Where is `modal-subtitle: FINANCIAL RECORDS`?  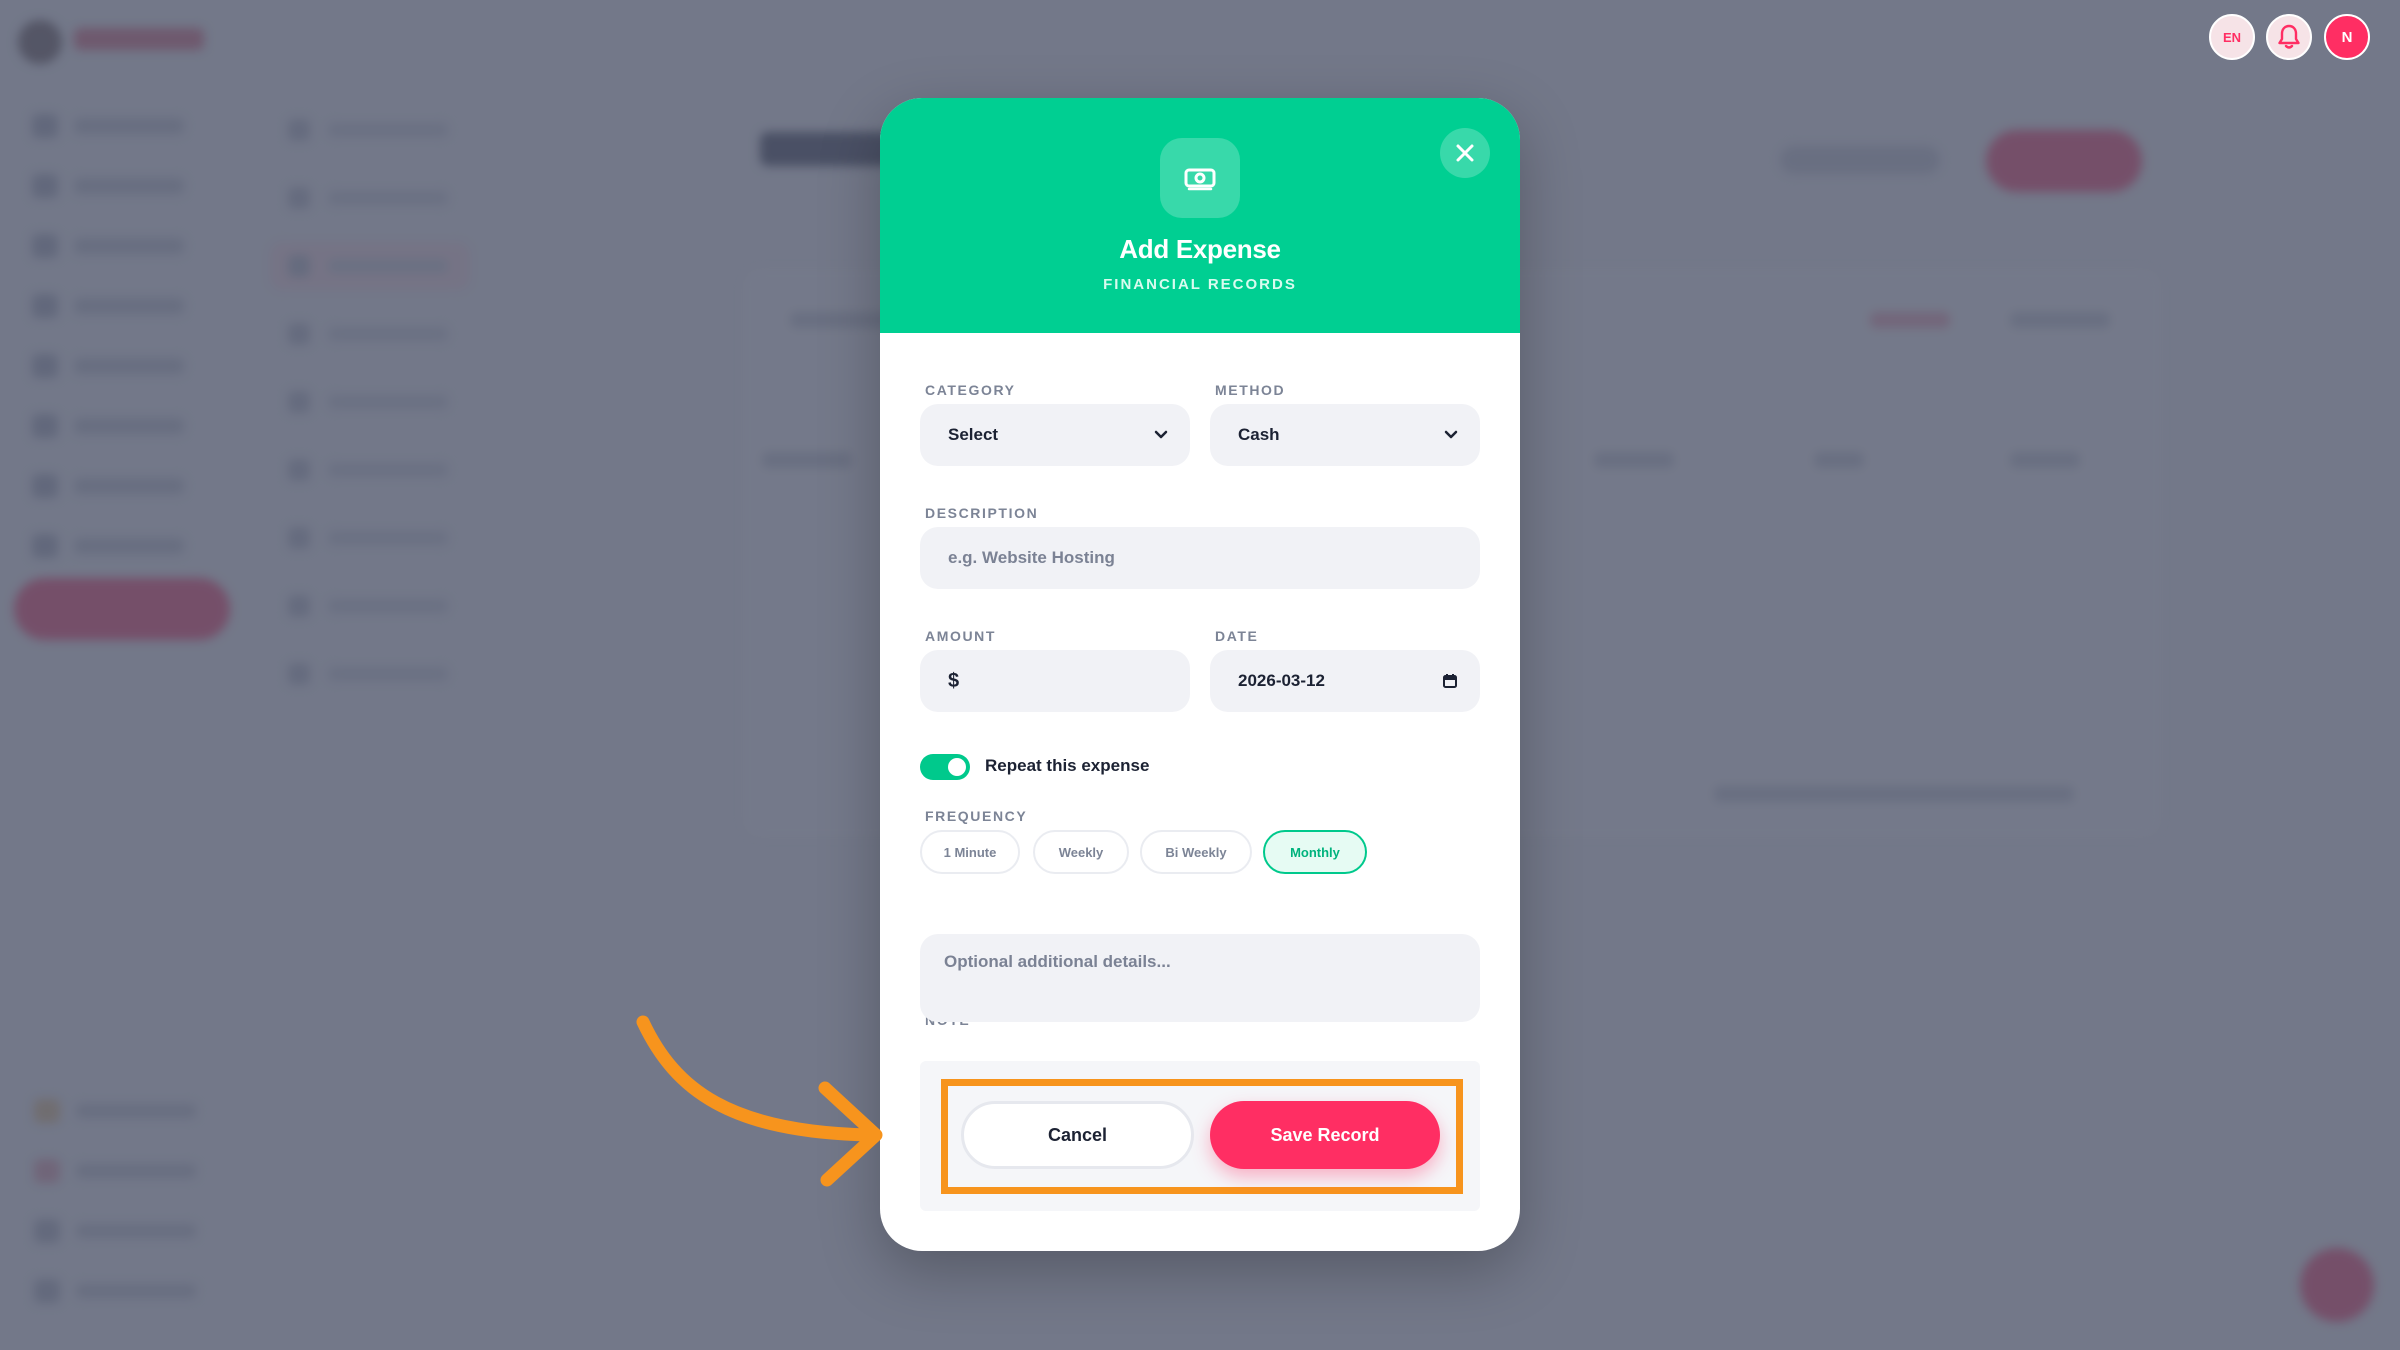 modal-subtitle: FINANCIAL RECORDS is located at coordinates (1200, 284).